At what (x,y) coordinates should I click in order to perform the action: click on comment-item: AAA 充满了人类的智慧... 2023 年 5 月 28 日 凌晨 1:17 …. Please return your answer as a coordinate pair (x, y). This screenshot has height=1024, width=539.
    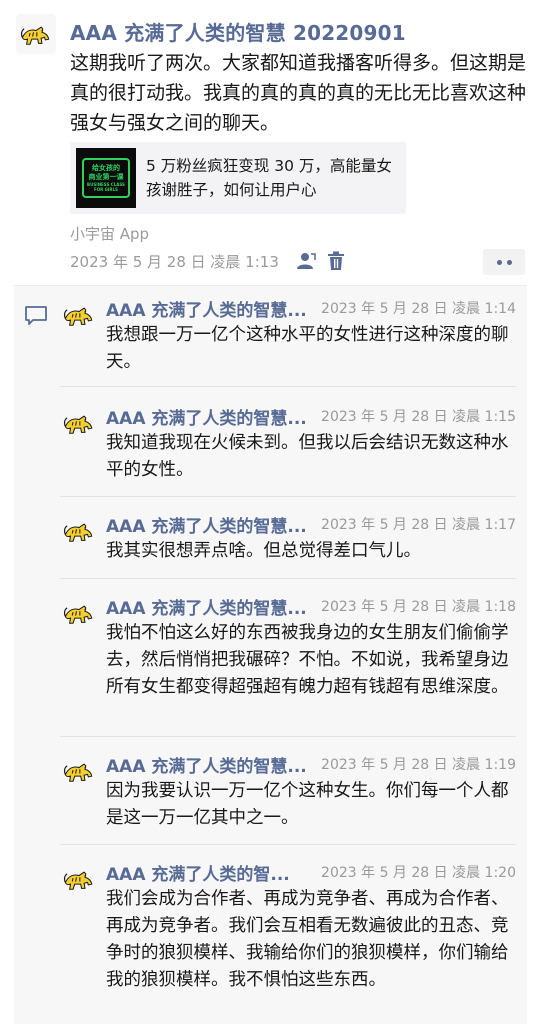
    Looking at the image, I should click on (293, 542).